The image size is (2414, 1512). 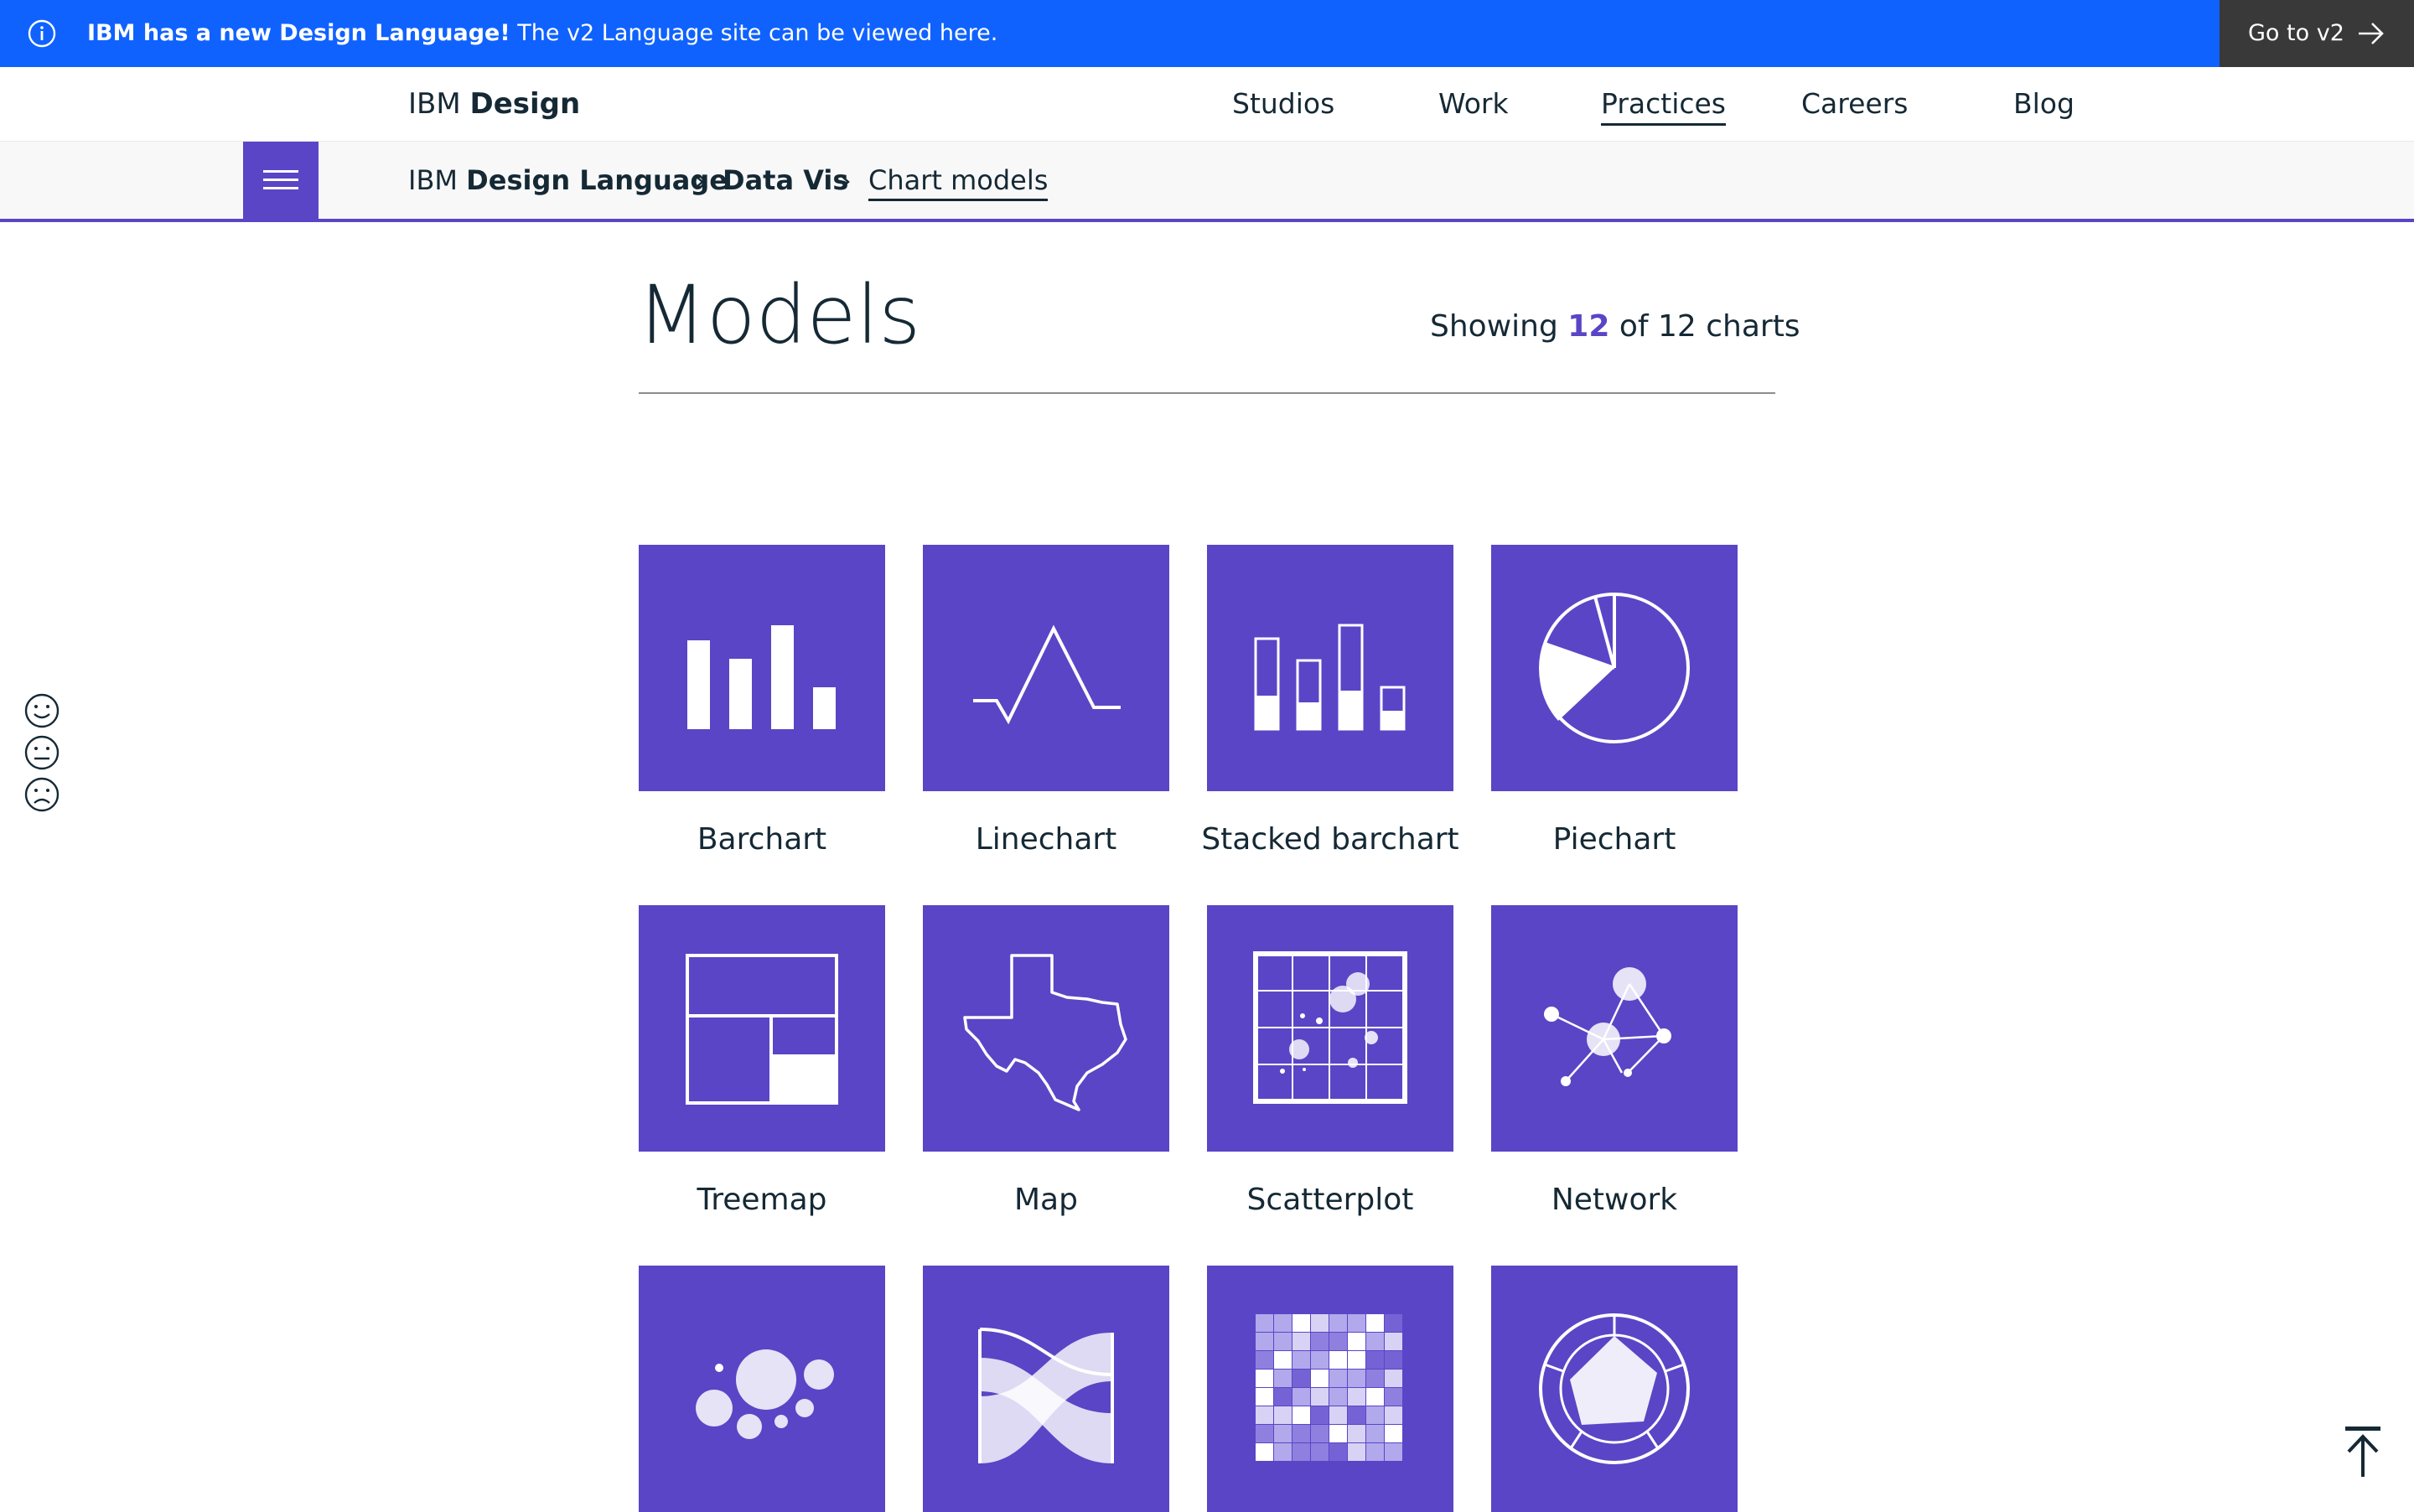 What do you see at coordinates (1330, 1200) in the screenshot?
I see `chart-tile-label: Scatterplot` at bounding box center [1330, 1200].